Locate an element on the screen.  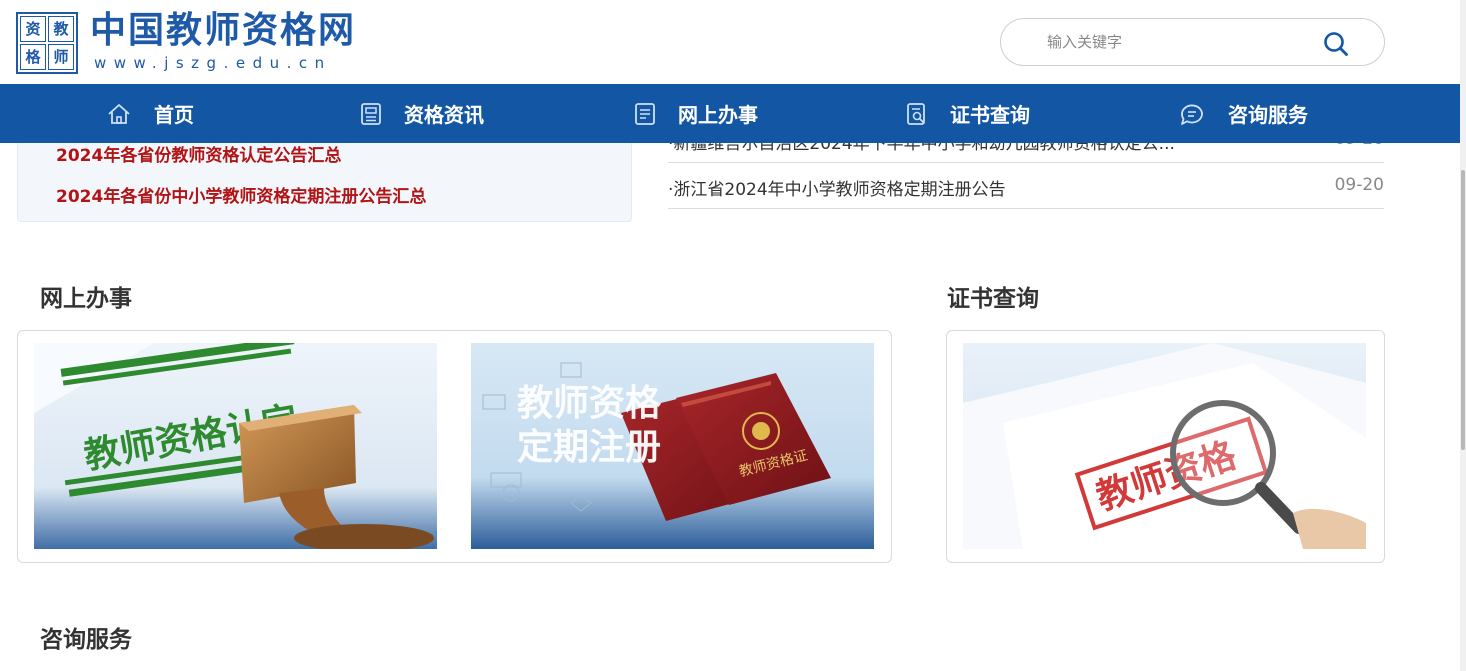
news-item: ·浙江省2024年中小学教师资格定期注册公告 09-20 is located at coordinates (1026, 186).